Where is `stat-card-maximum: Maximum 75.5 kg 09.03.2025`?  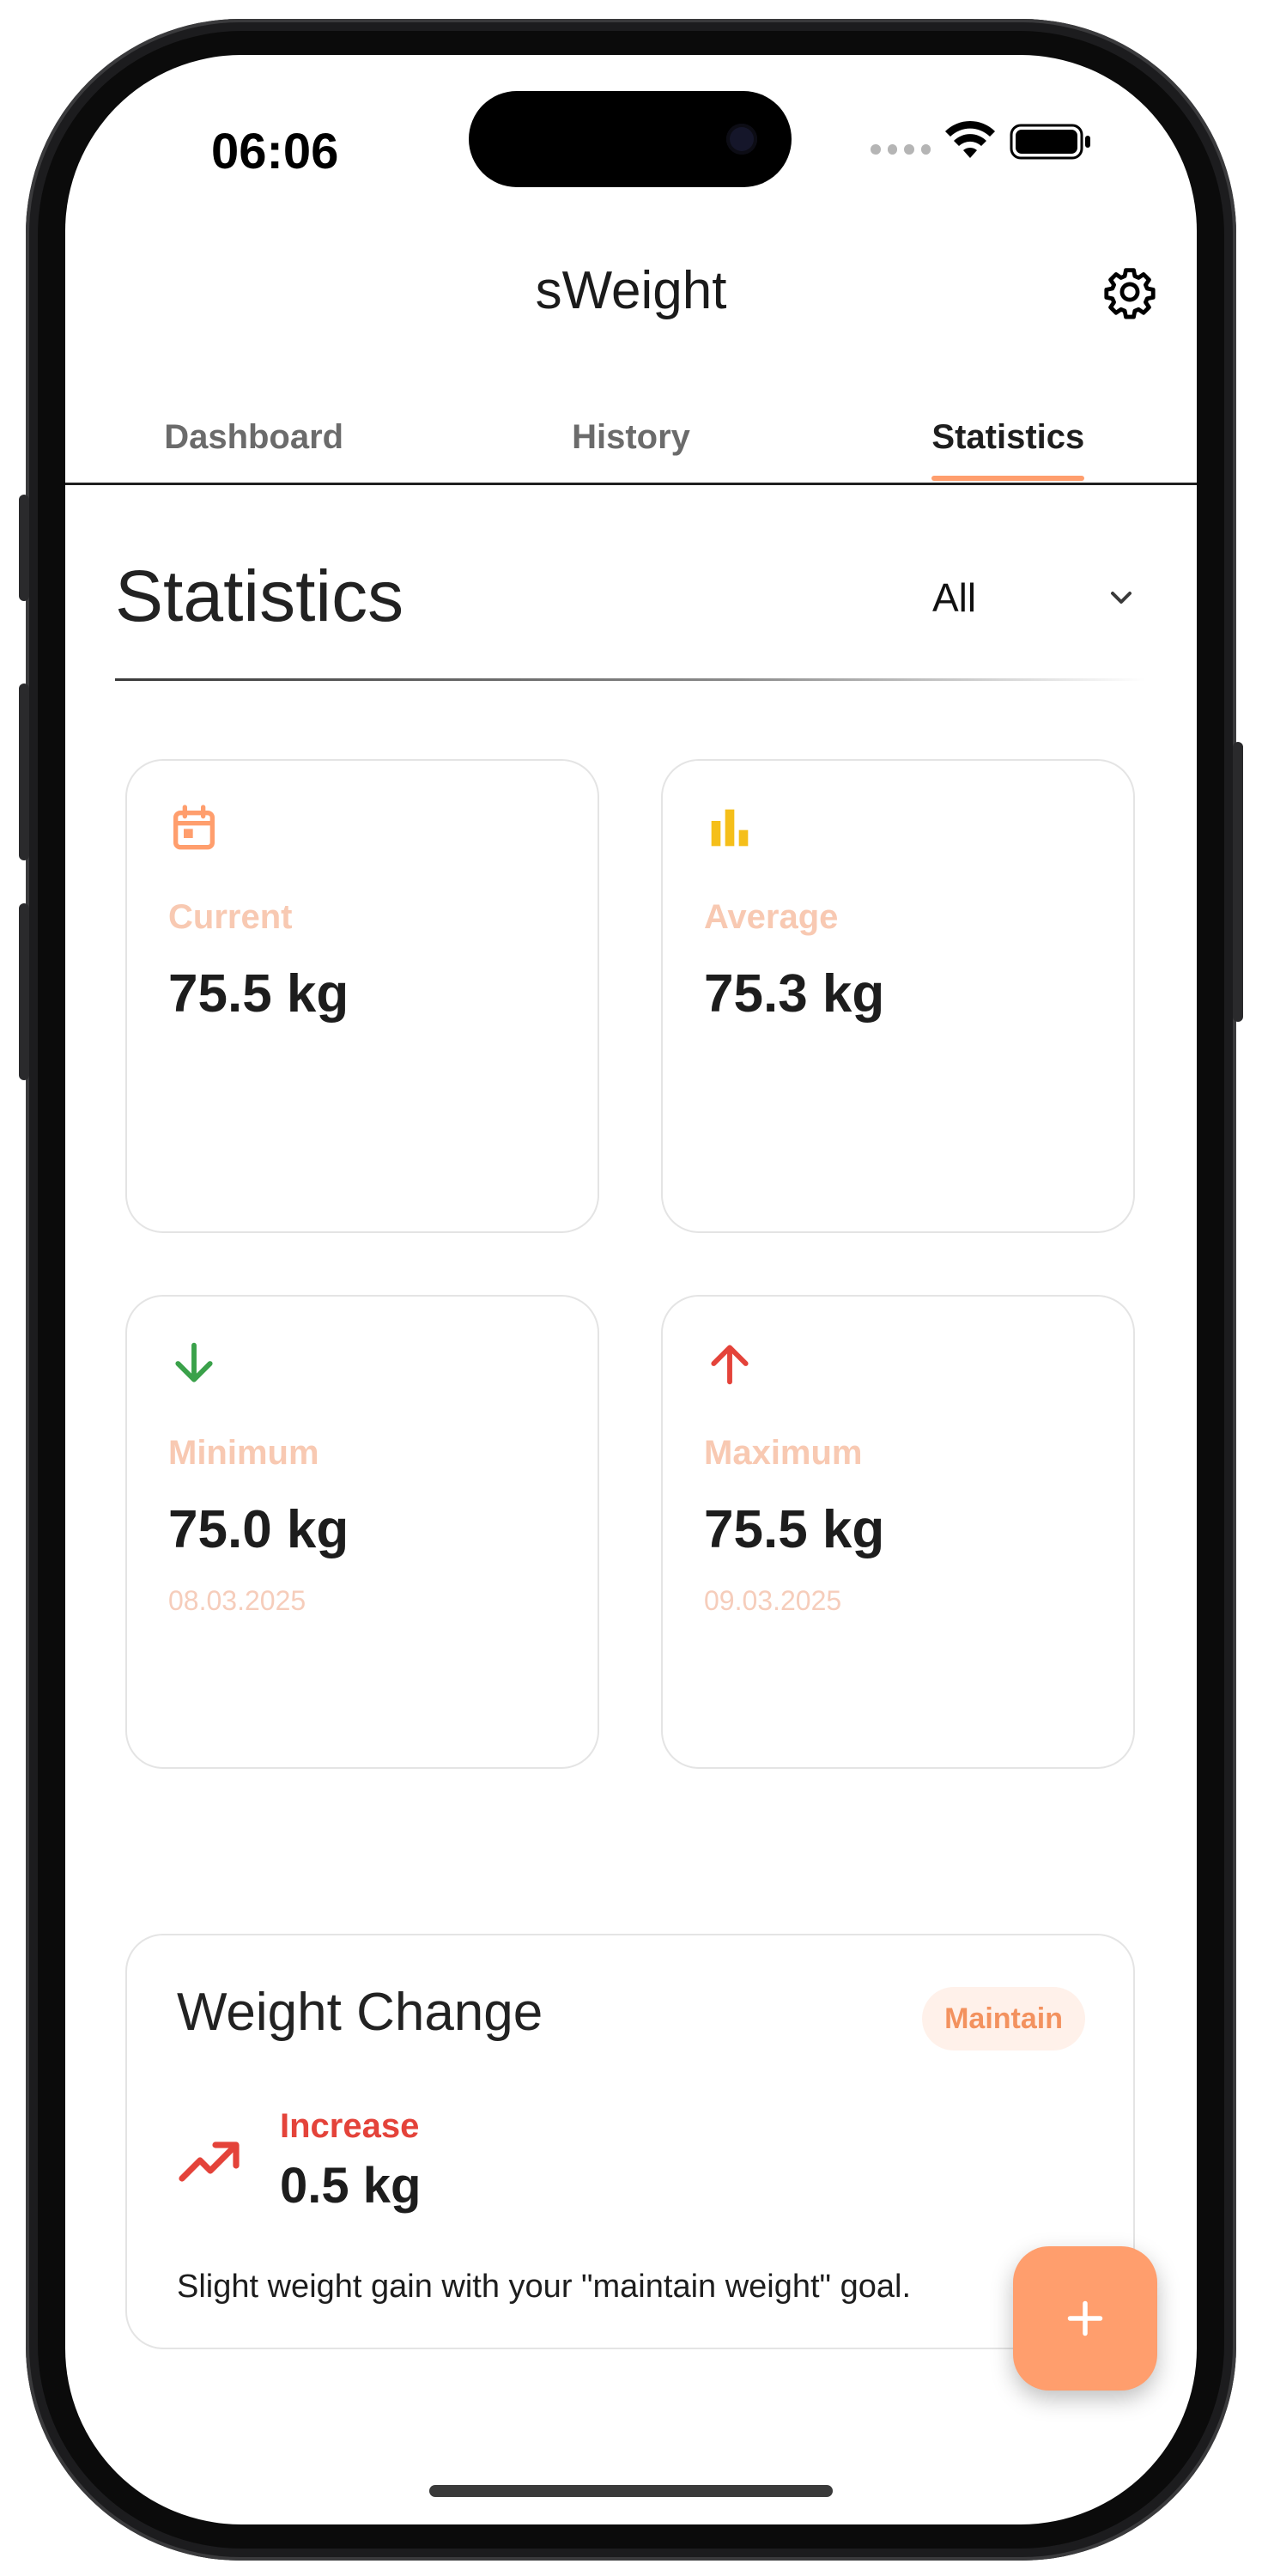 stat-card-maximum: Maximum 75.5 kg 09.03.2025 is located at coordinates (898, 1532).